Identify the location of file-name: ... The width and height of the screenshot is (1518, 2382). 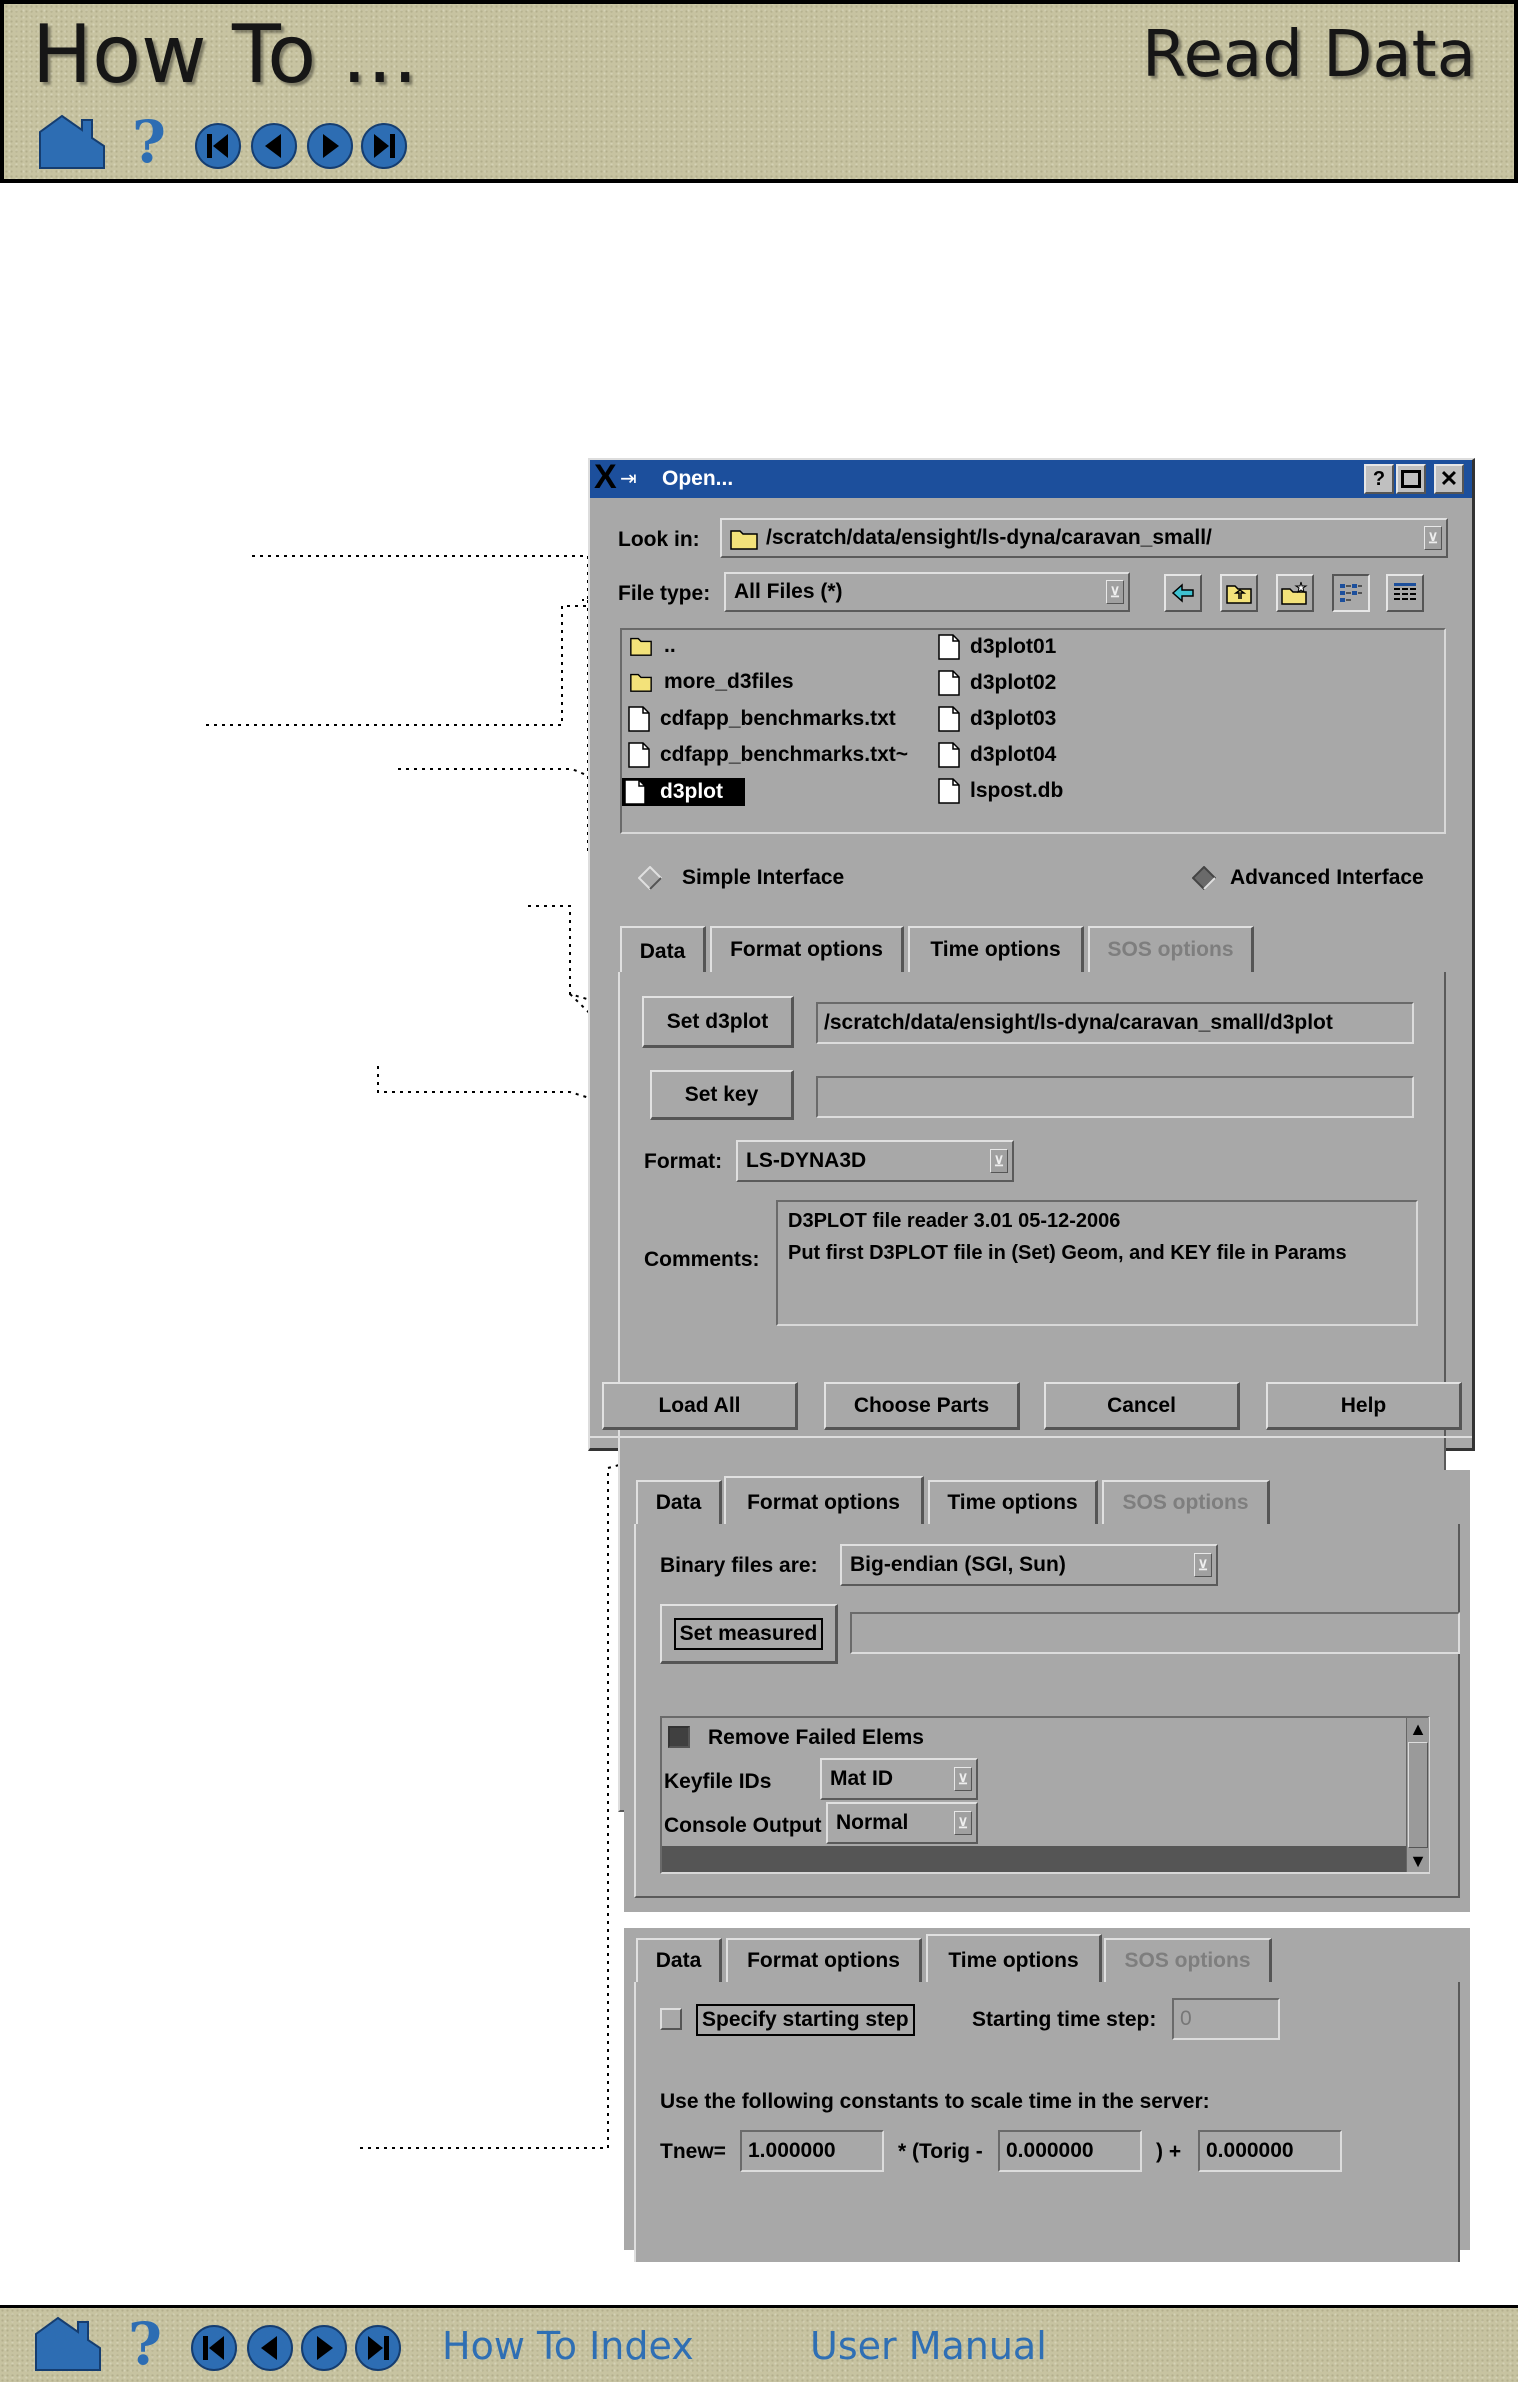
(670, 645).